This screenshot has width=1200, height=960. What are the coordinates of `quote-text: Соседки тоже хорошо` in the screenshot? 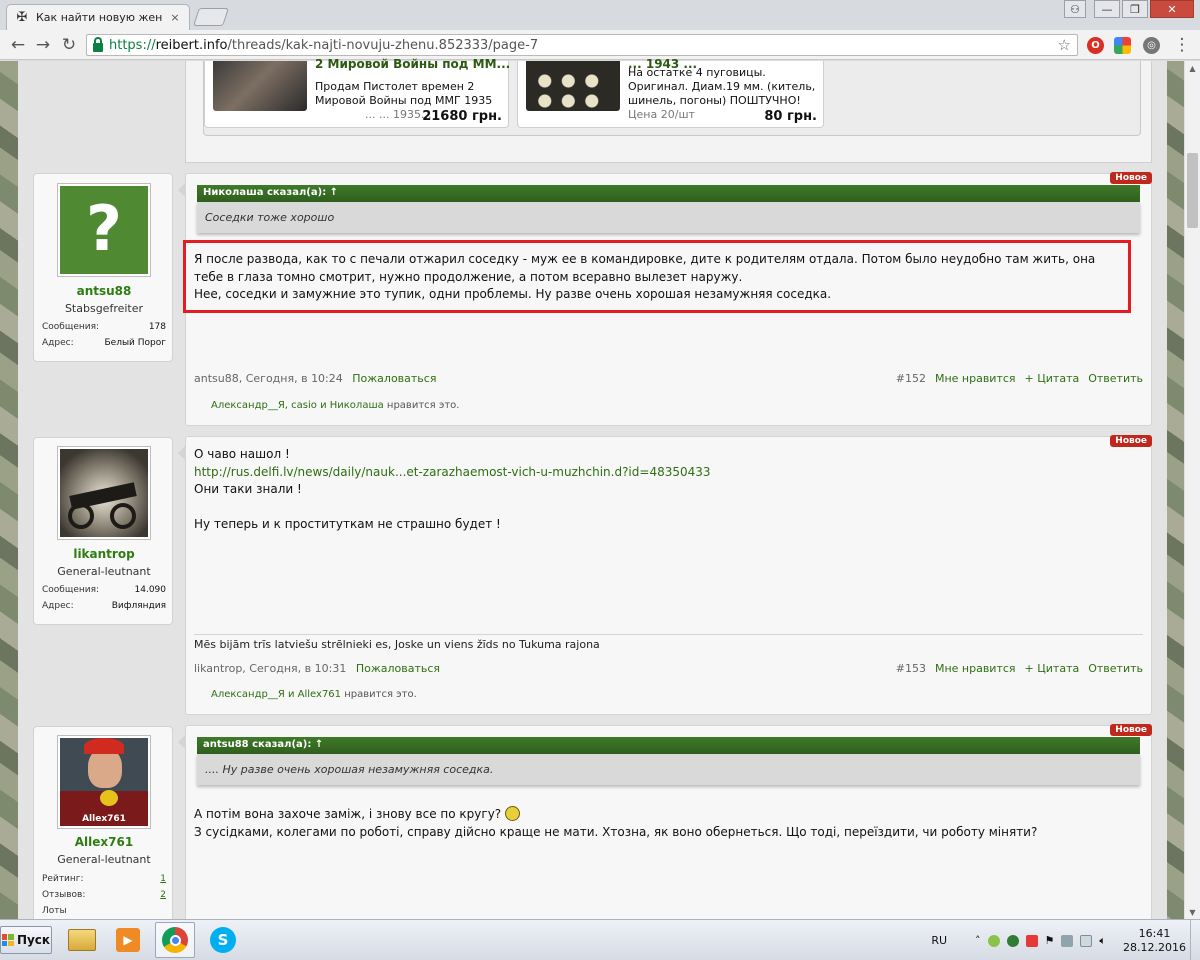 It's located at (668, 217).